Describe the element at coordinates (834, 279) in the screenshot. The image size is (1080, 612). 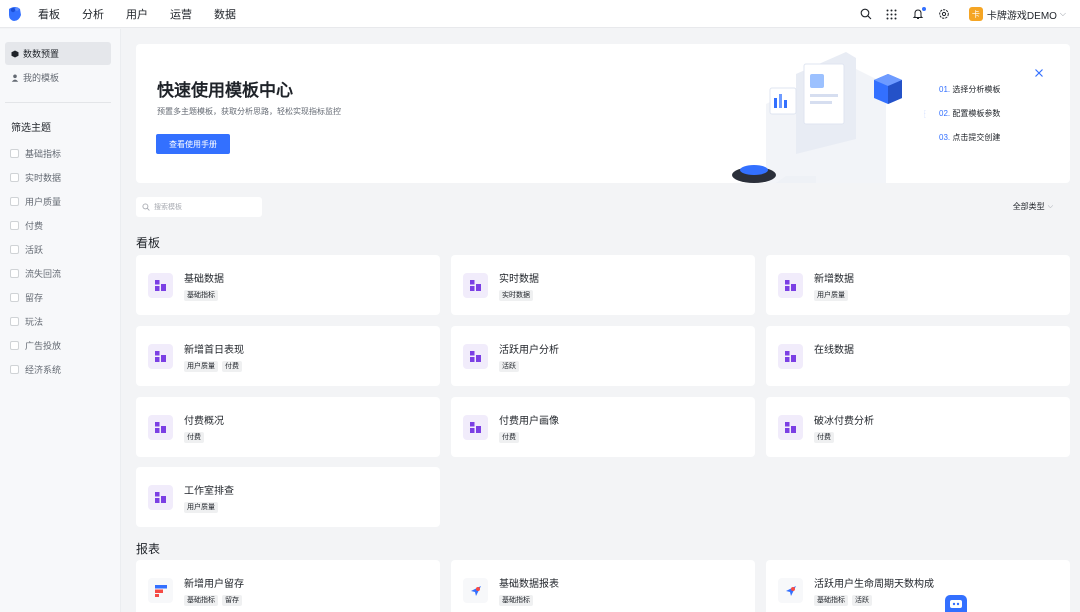
I see `card-title: 新增数据` at that location.